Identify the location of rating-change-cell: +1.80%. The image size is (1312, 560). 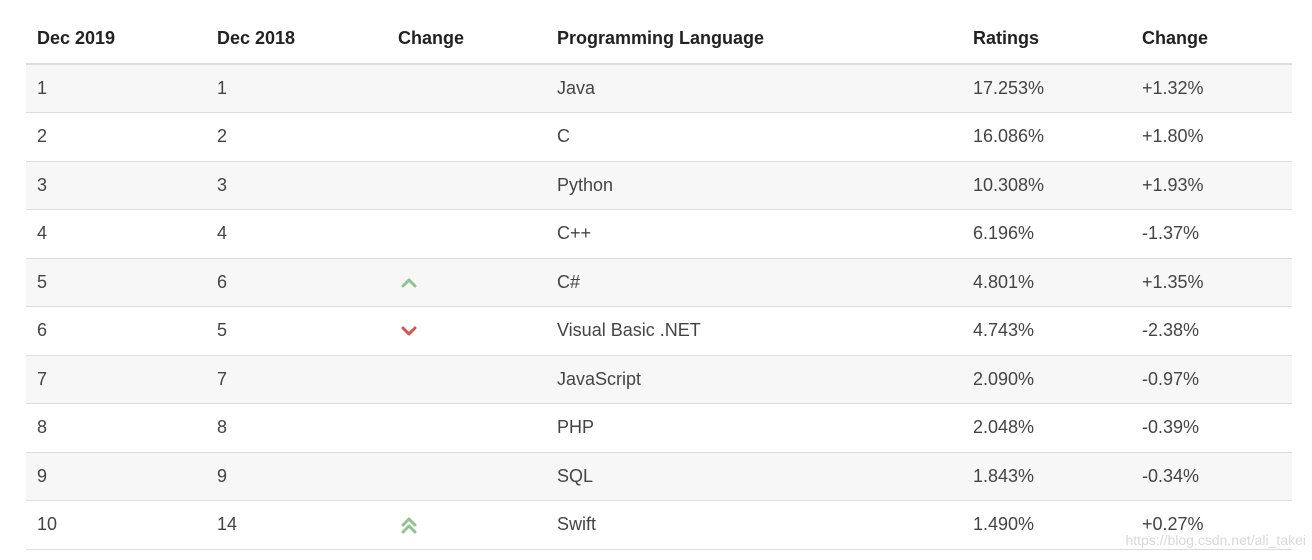
(1211, 137).